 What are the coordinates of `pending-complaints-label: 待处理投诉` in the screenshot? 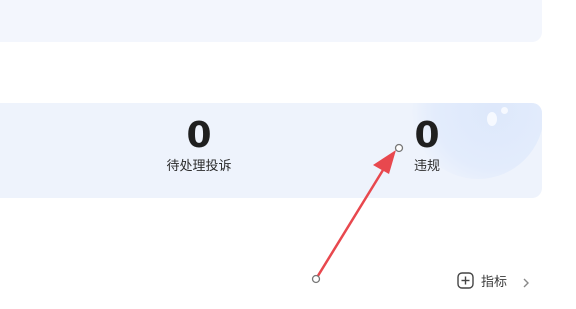 It's located at (199, 166).